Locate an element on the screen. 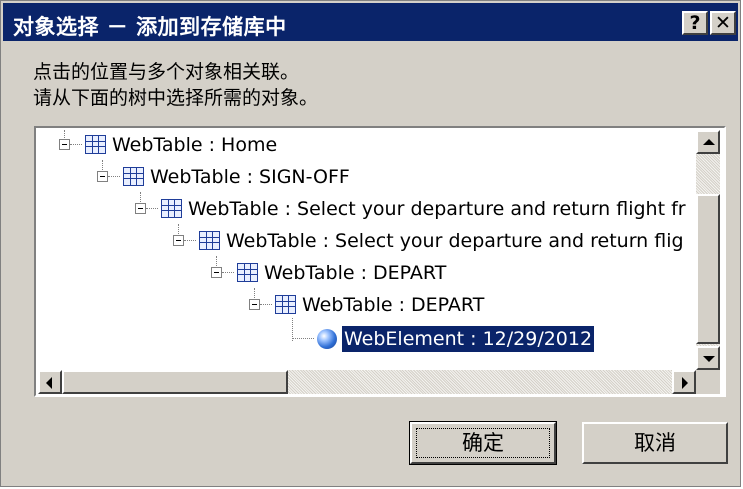  vertical-scrollbar is located at coordinates (708, 250).